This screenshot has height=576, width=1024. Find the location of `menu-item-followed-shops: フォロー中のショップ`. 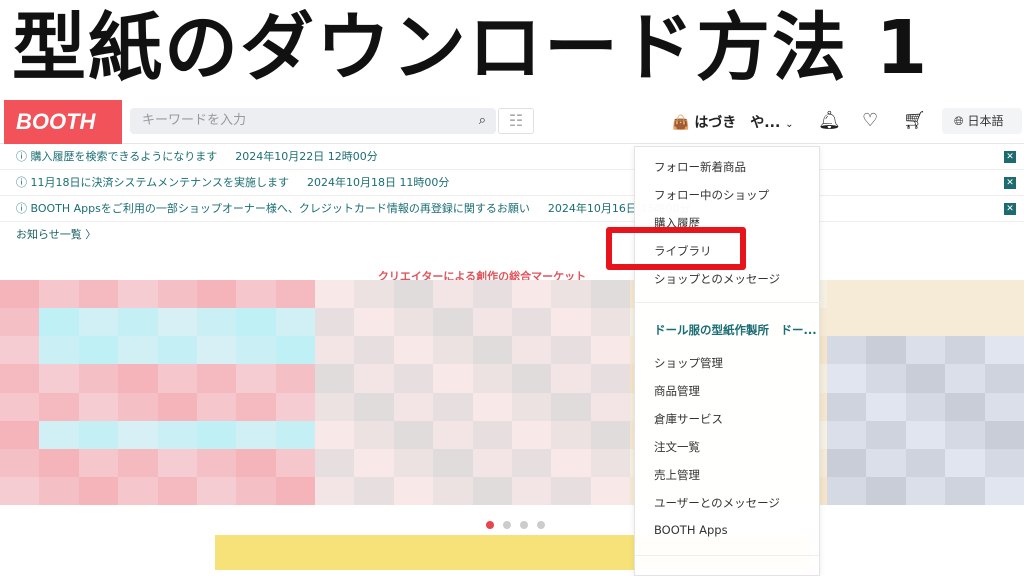

menu-item-followed-shops: フォロー中のショップ is located at coordinates (711, 195).